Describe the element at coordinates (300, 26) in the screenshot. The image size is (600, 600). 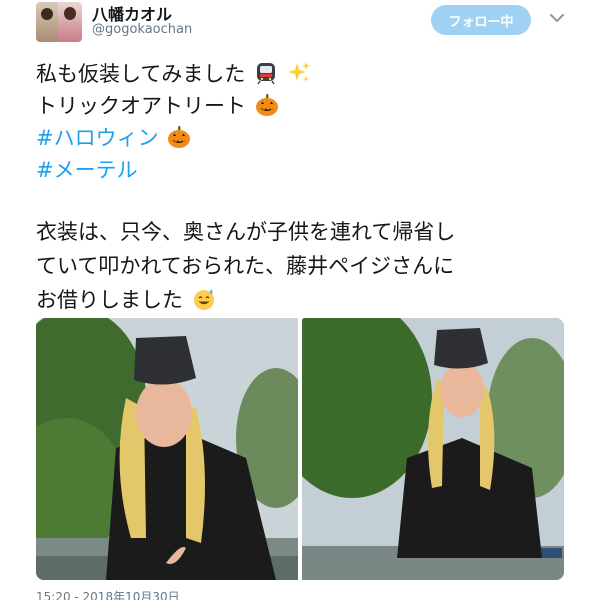
I see `tweet-header: 八幡カオル @gogokaochan フォロー中` at that location.